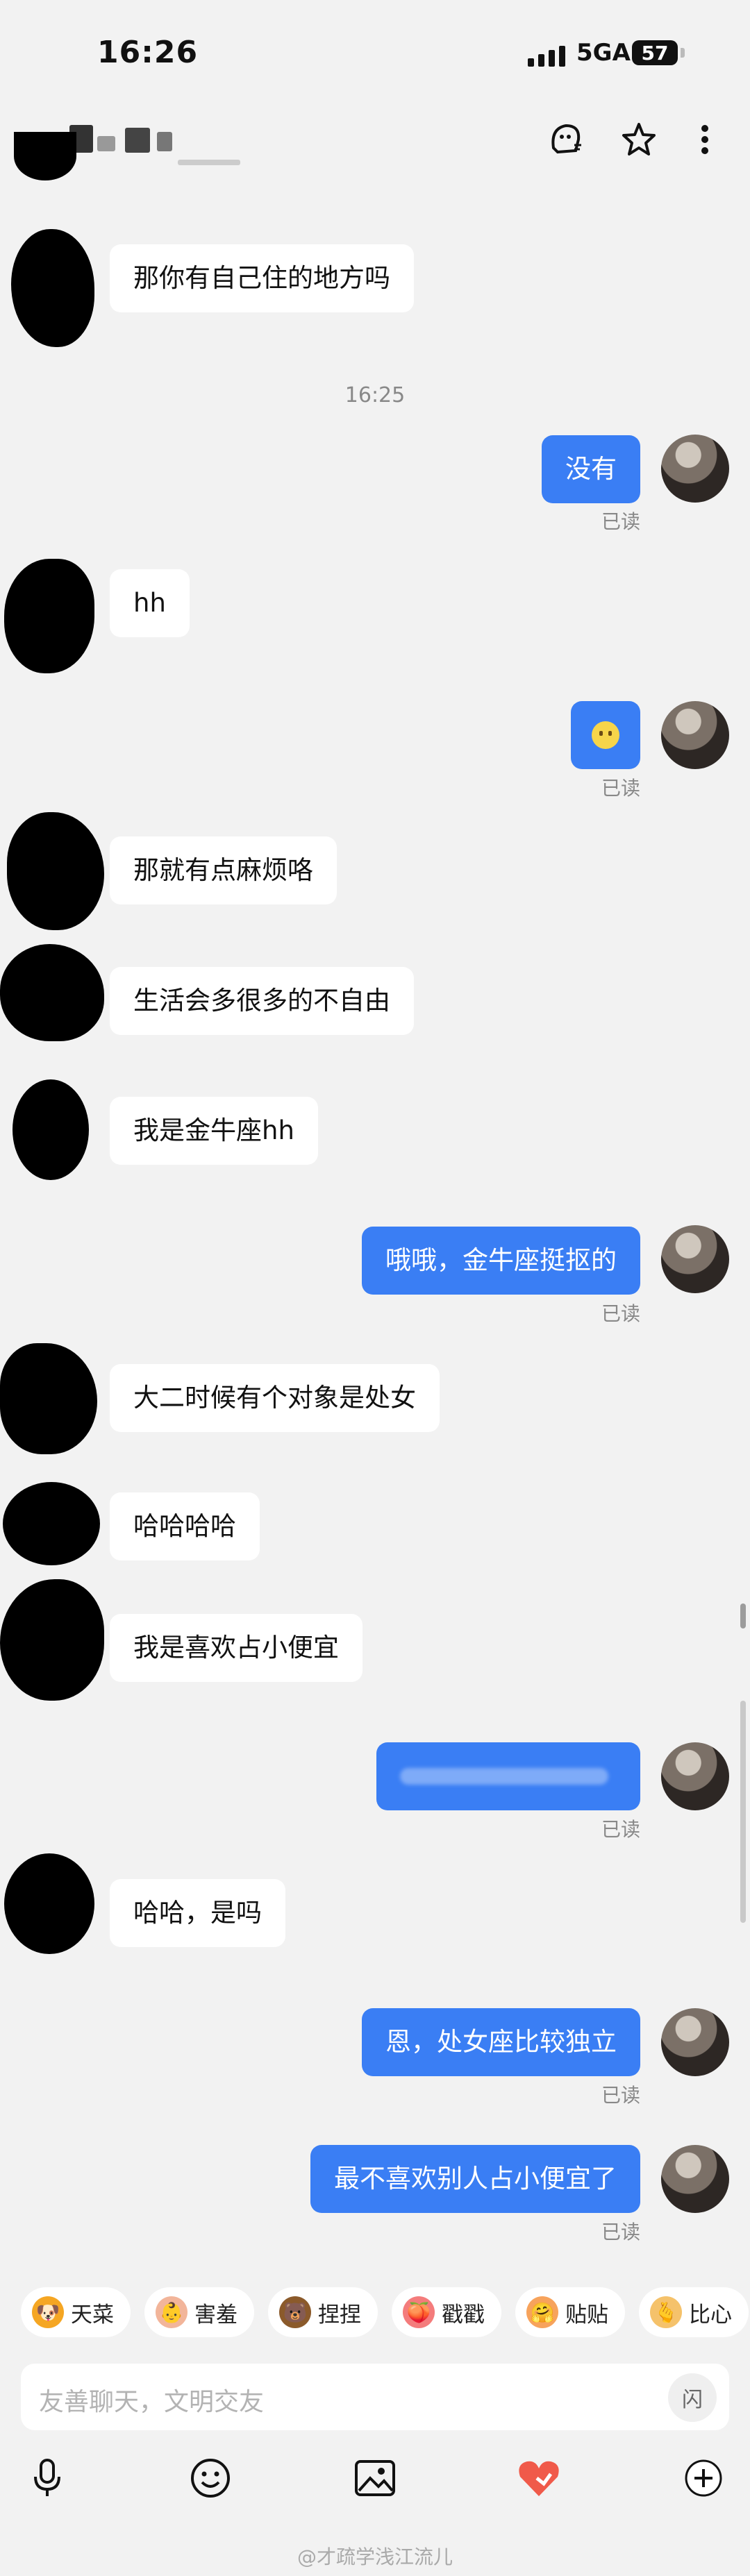  Describe the element at coordinates (655, 53) in the screenshot. I see `battery-level: 57` at that location.